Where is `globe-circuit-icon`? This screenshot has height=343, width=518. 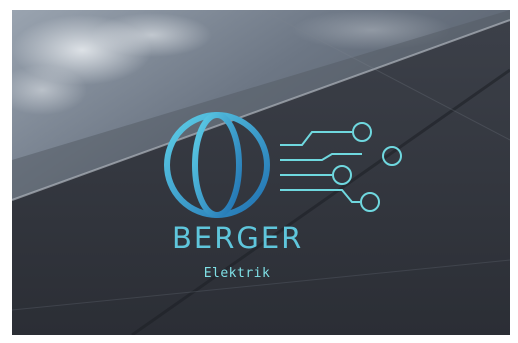 globe-circuit-icon is located at coordinates (283, 165).